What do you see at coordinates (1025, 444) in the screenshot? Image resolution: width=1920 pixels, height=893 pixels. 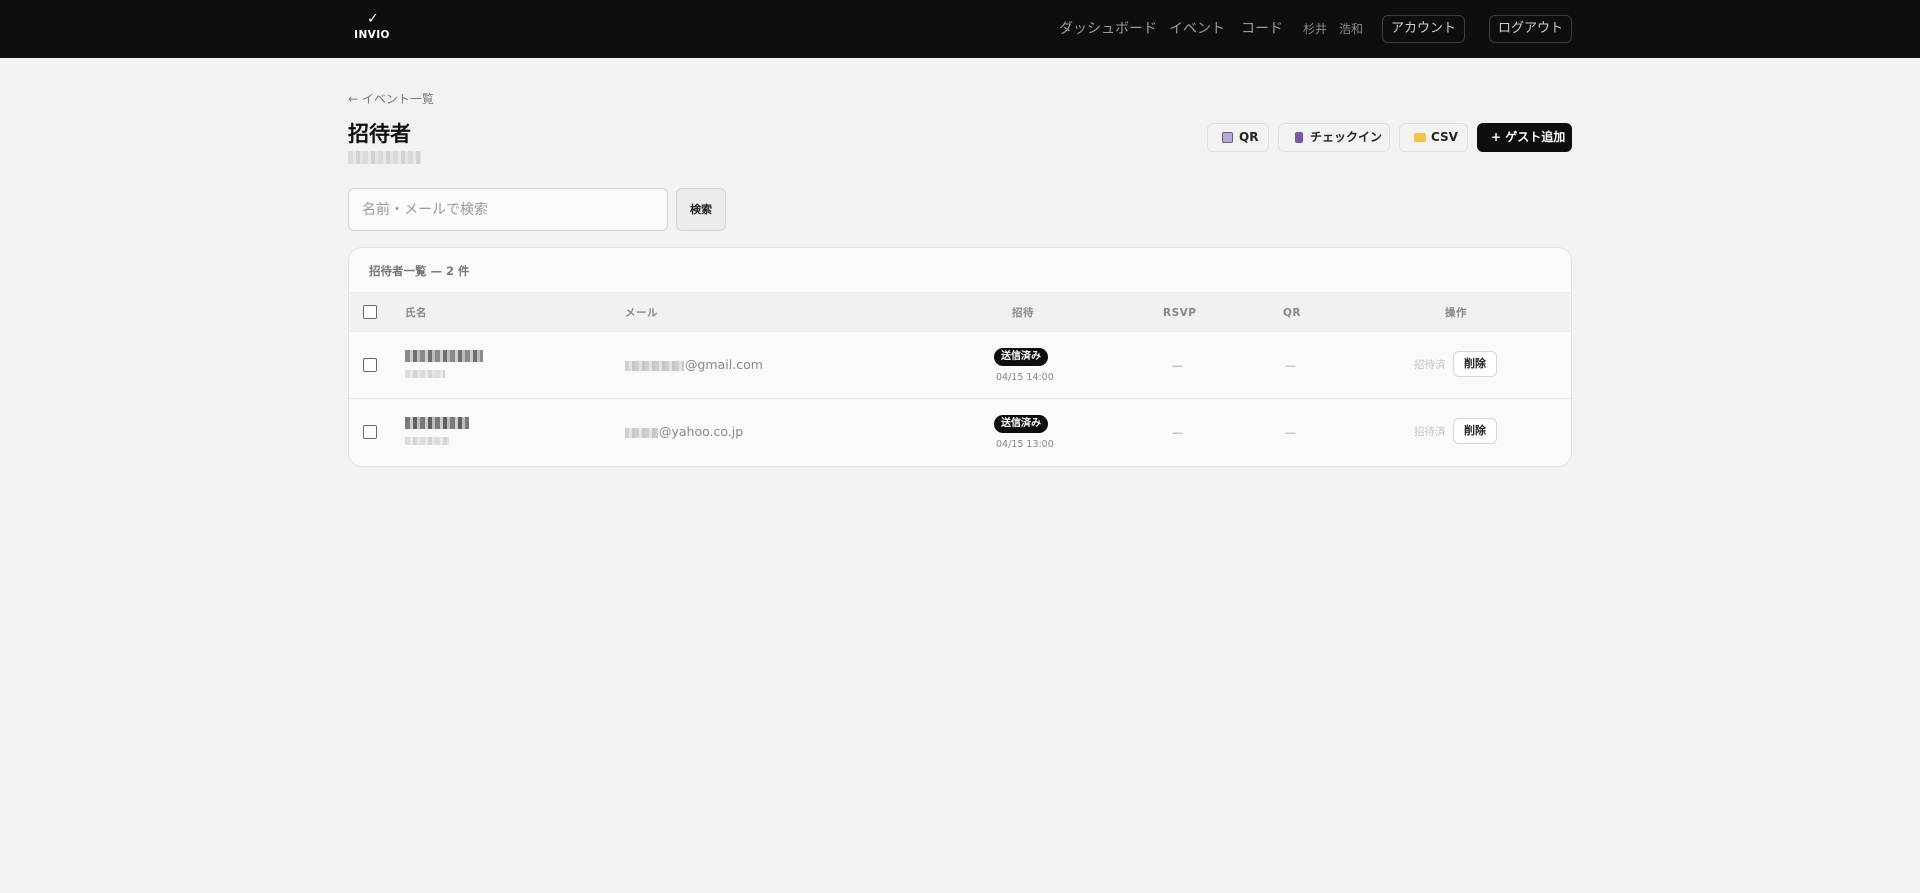 I see `invite-sent-time: 04/15 13:00` at bounding box center [1025, 444].